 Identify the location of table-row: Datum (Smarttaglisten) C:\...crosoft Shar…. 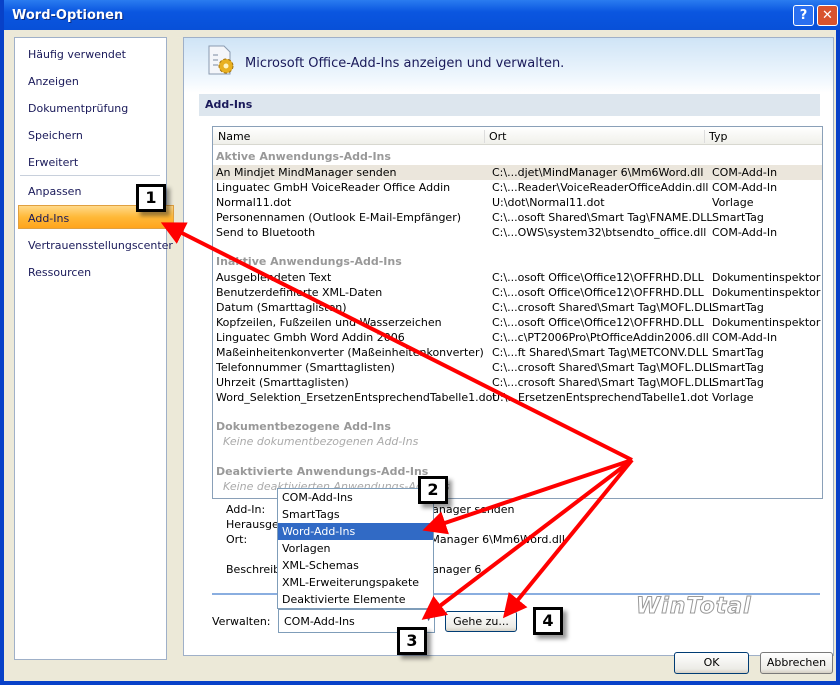
(517, 307).